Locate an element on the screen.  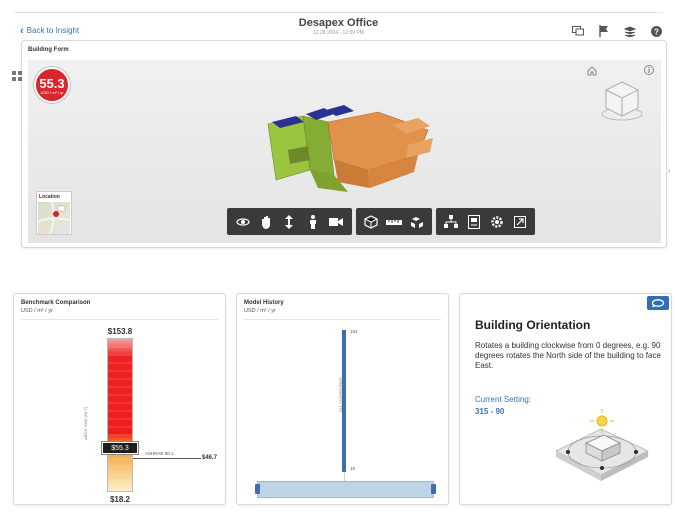
ashrae-value: $46.7 is located at coordinates (210, 458).